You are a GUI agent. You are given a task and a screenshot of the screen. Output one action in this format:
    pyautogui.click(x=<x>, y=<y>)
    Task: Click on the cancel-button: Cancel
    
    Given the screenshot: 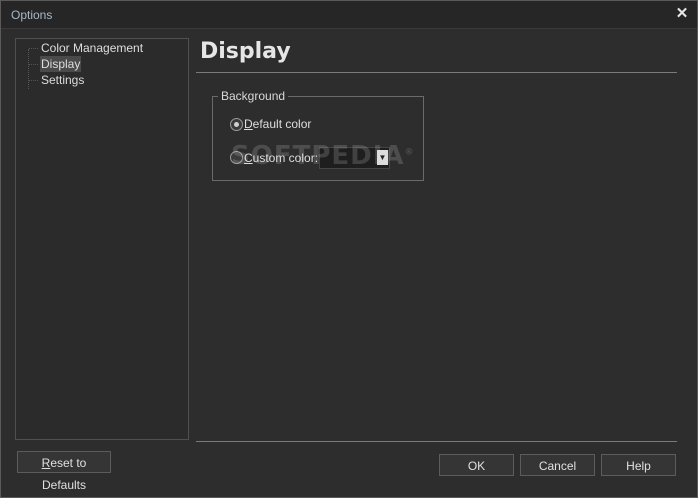 What is the action you would take?
    pyautogui.click(x=557, y=465)
    